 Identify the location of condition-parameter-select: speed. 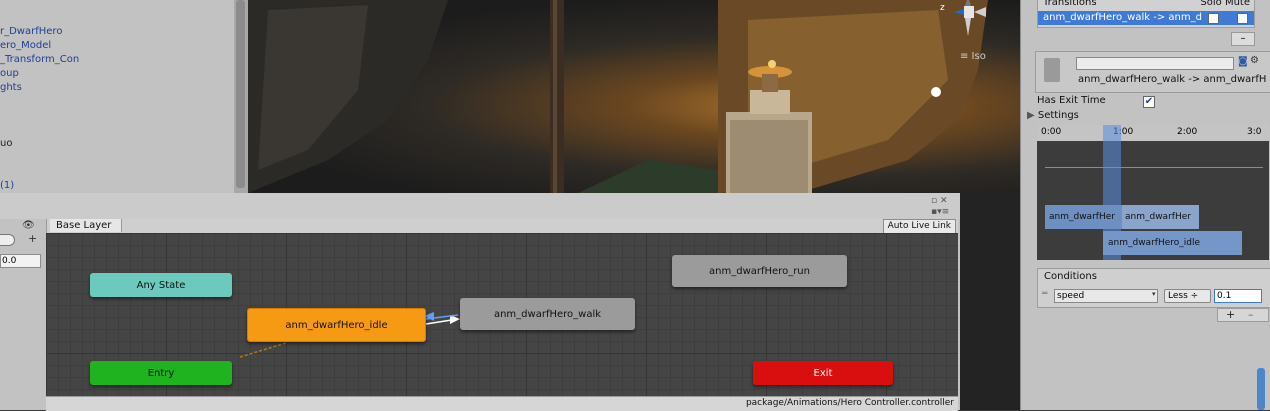
(1106, 296).